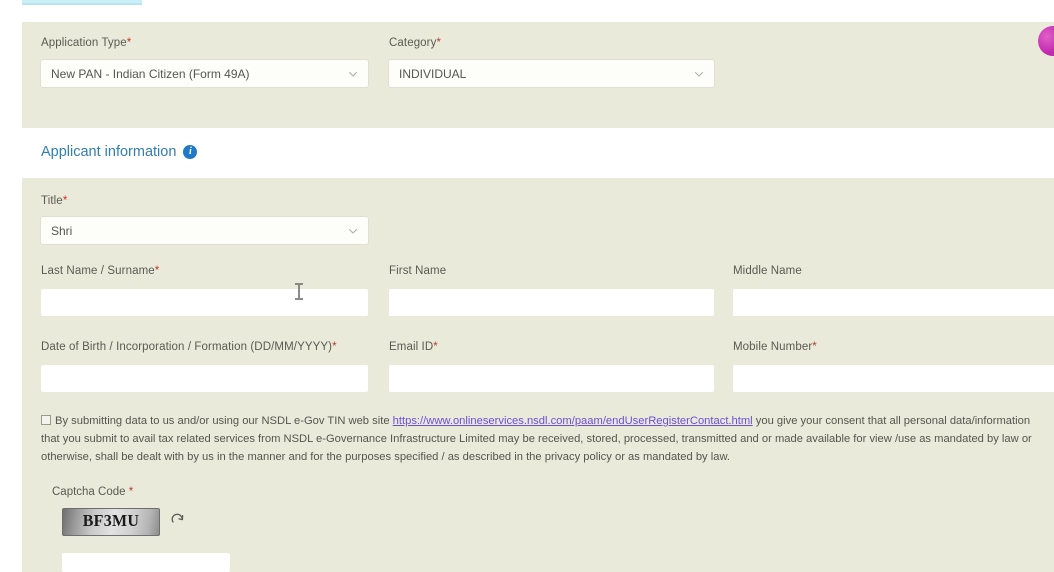 The width and height of the screenshot is (1054, 572). What do you see at coordinates (131, 492) in the screenshot?
I see `captcha-required-marker: *` at bounding box center [131, 492].